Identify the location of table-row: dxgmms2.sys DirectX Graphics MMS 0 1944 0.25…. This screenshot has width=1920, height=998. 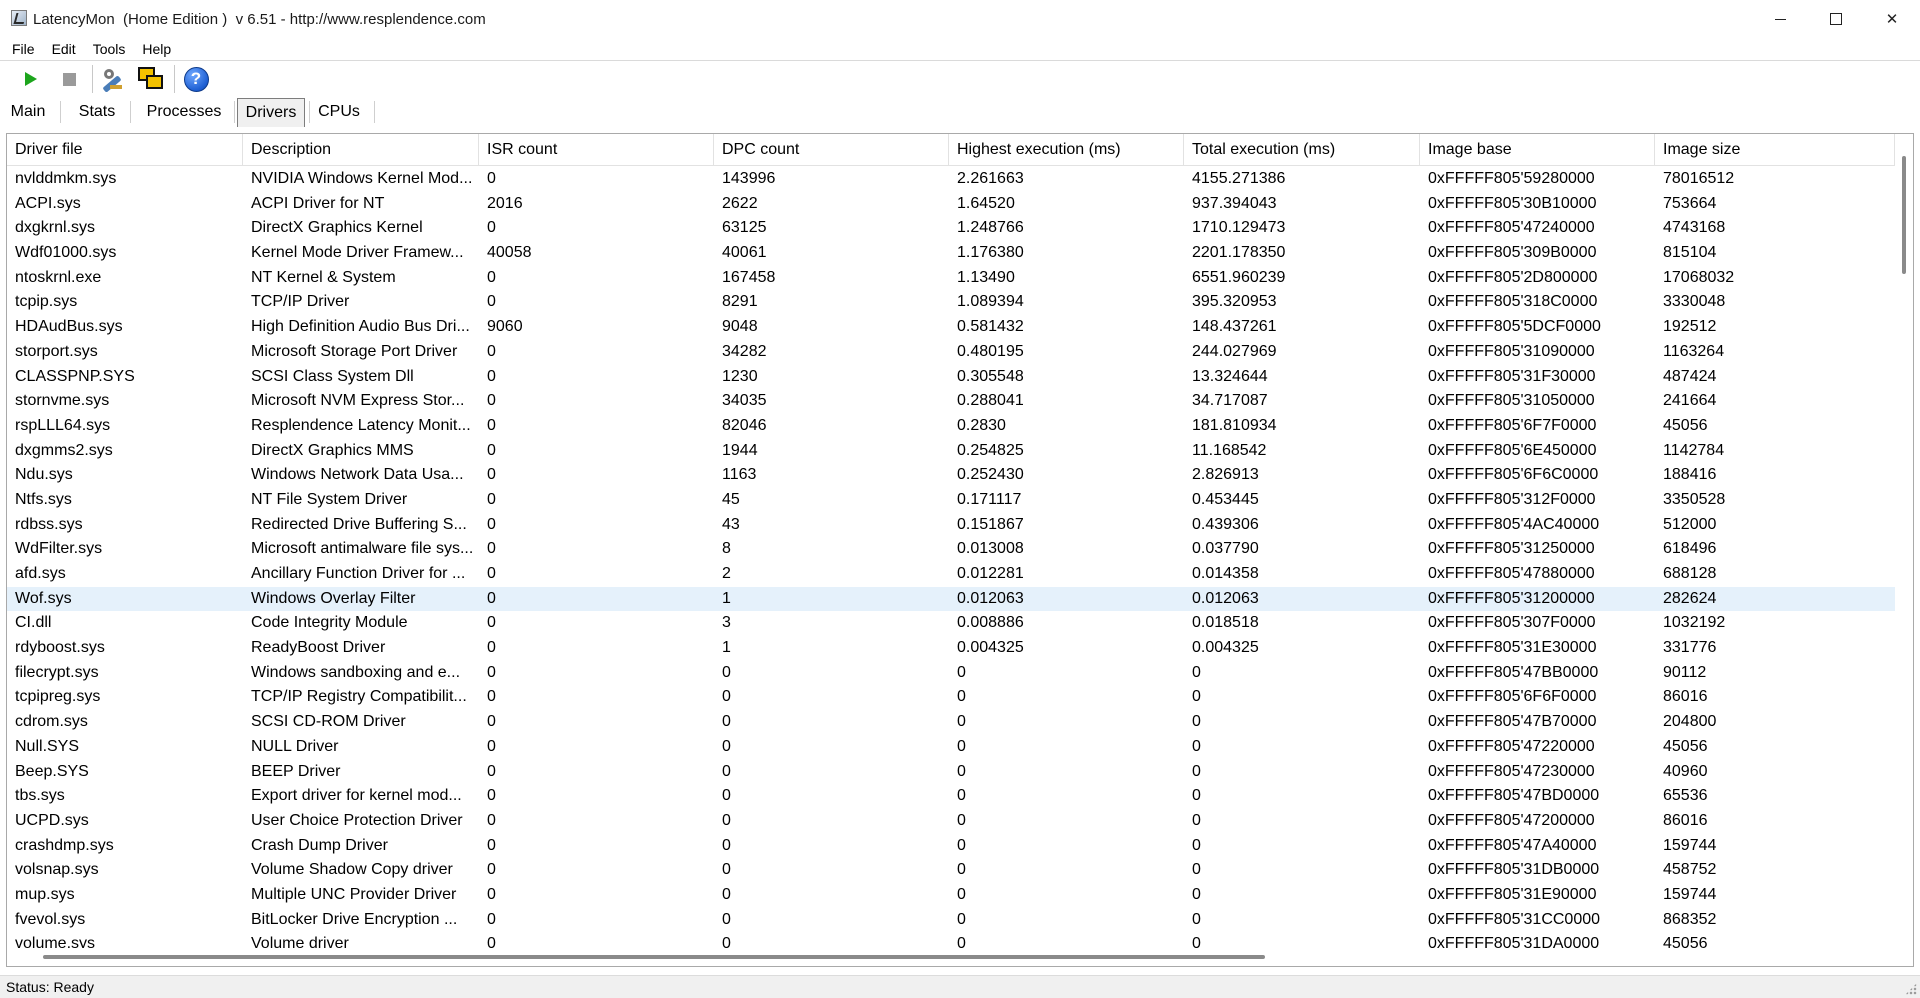
(951, 451).